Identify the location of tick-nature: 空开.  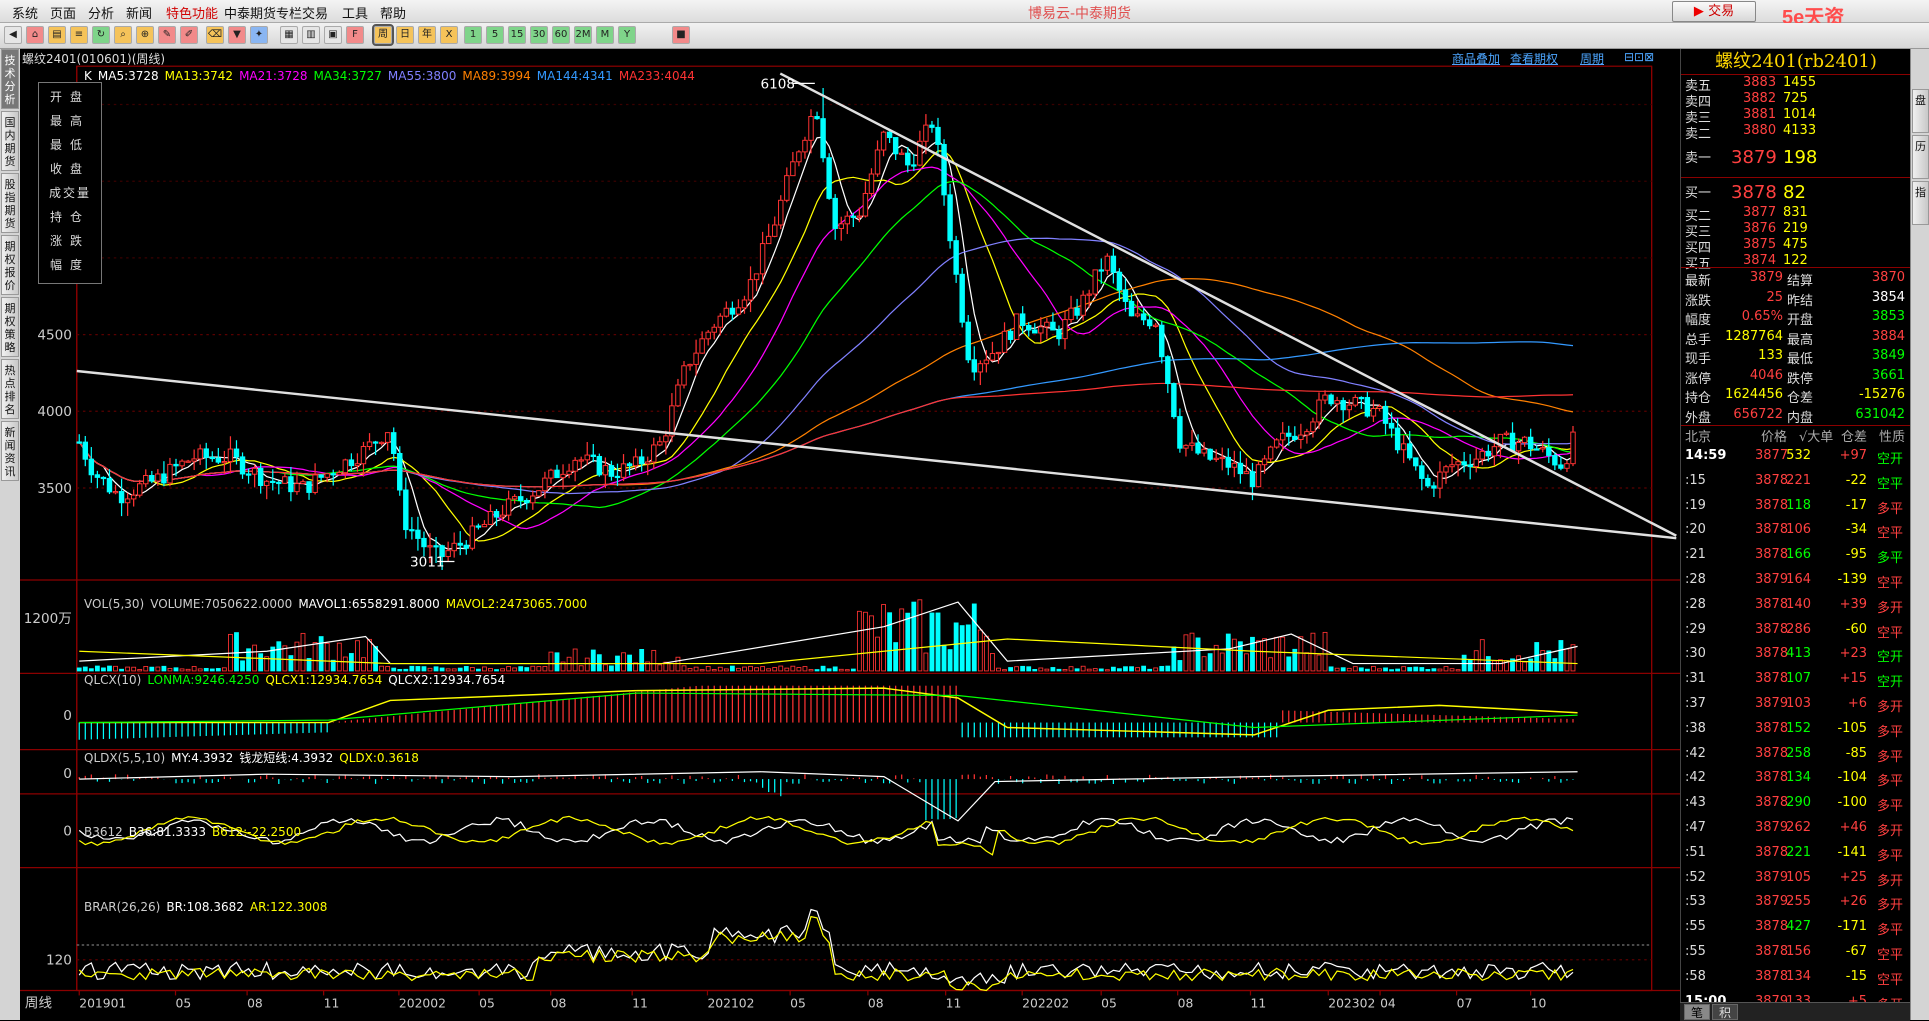
(1890, 683).